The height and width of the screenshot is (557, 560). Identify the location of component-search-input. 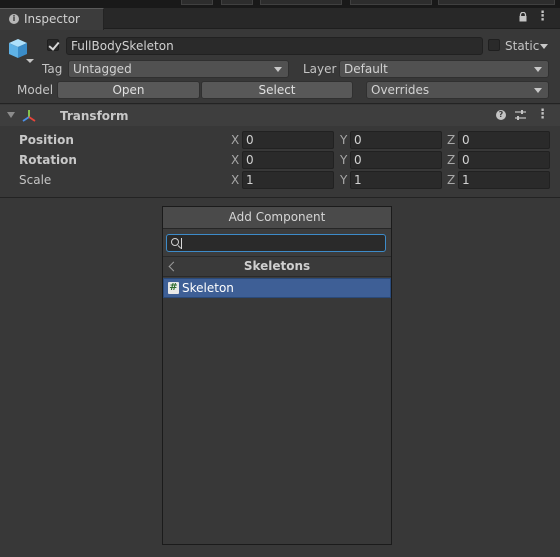
(276, 243).